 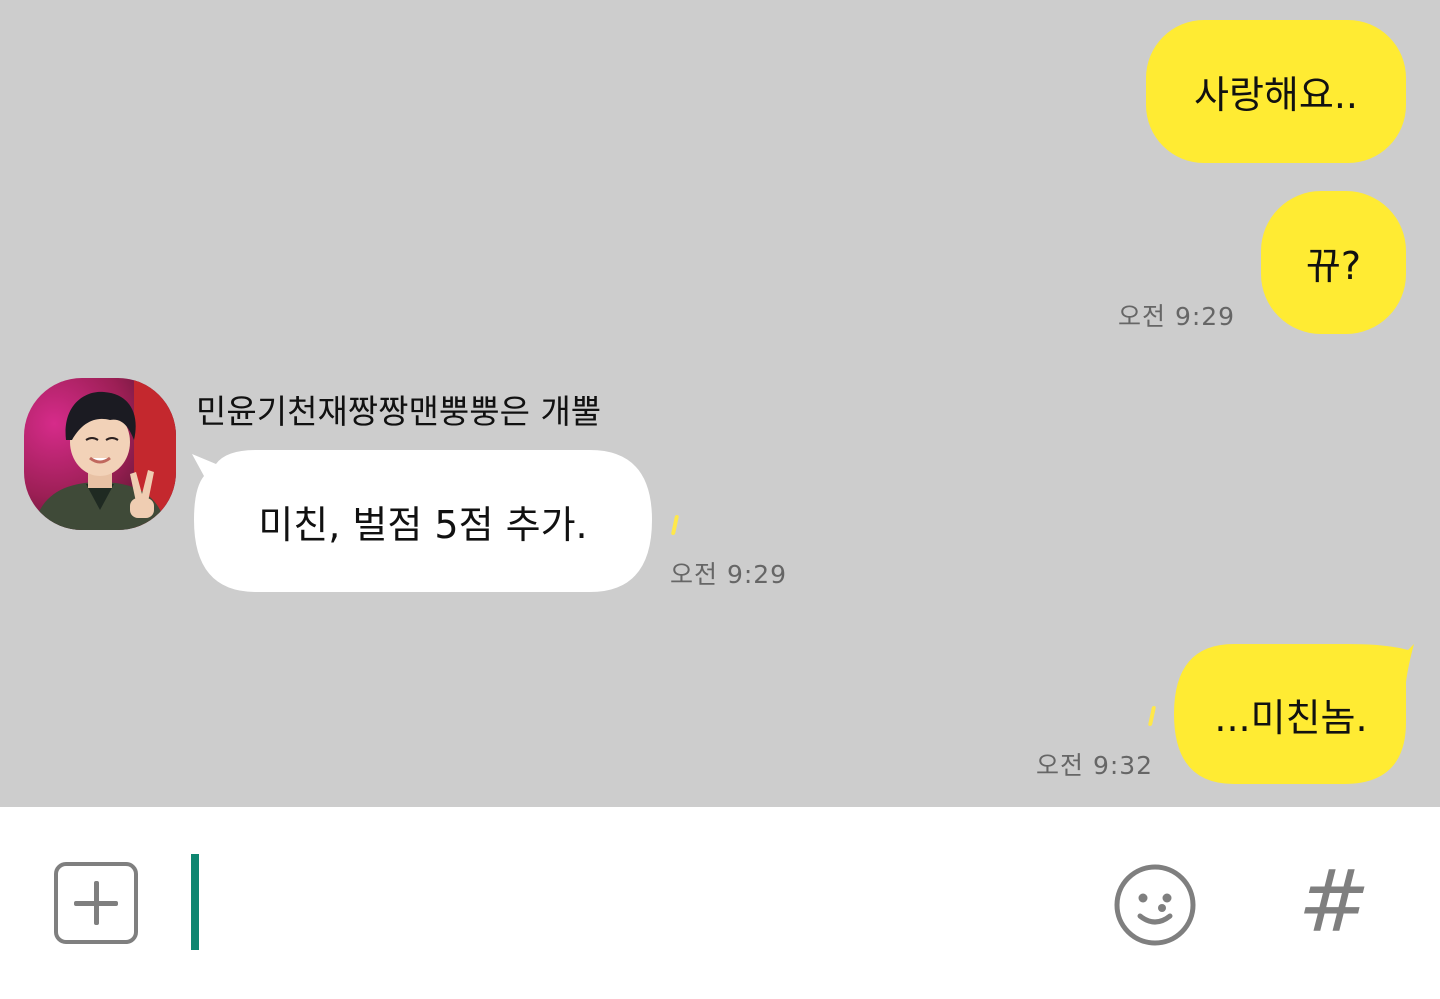 What do you see at coordinates (645, 902) in the screenshot?
I see `message-input` at bounding box center [645, 902].